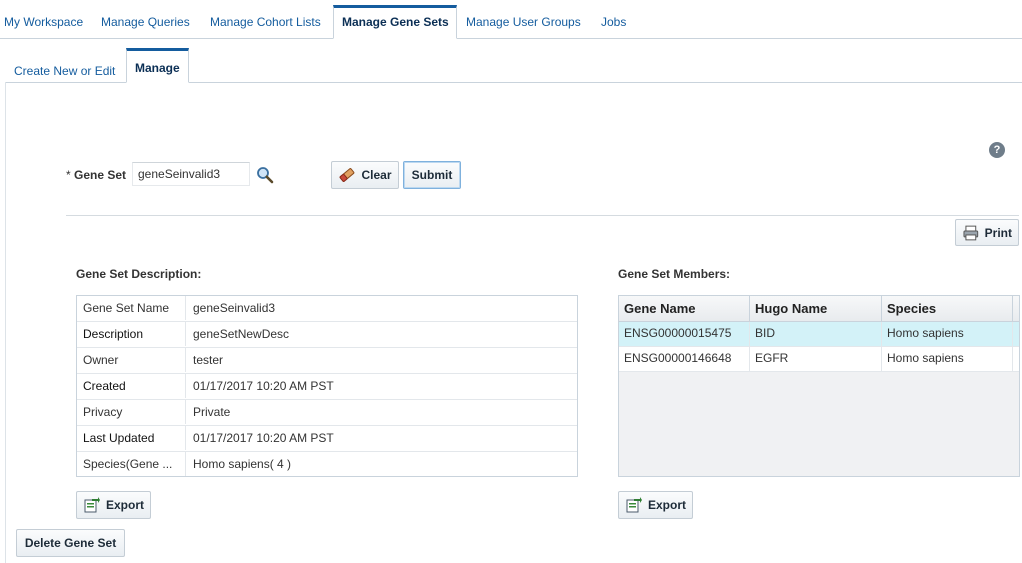 The width and height of the screenshot is (1022, 563). Describe the element at coordinates (103, 412) in the screenshot. I see `row-key: Privacy` at that location.